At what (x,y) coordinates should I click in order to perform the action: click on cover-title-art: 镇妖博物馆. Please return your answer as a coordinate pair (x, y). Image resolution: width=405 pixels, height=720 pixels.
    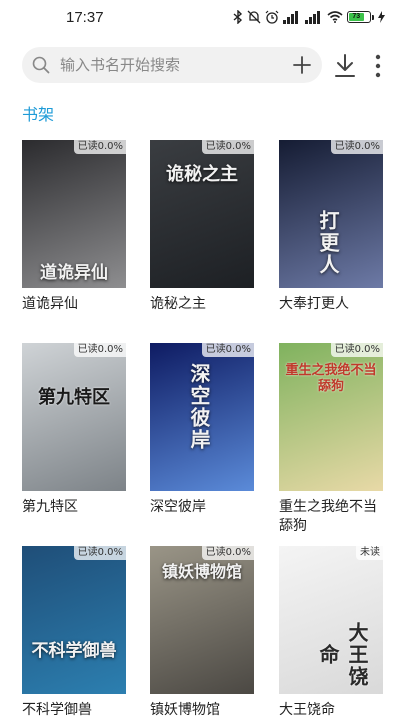
    Looking at the image, I should click on (201, 571).